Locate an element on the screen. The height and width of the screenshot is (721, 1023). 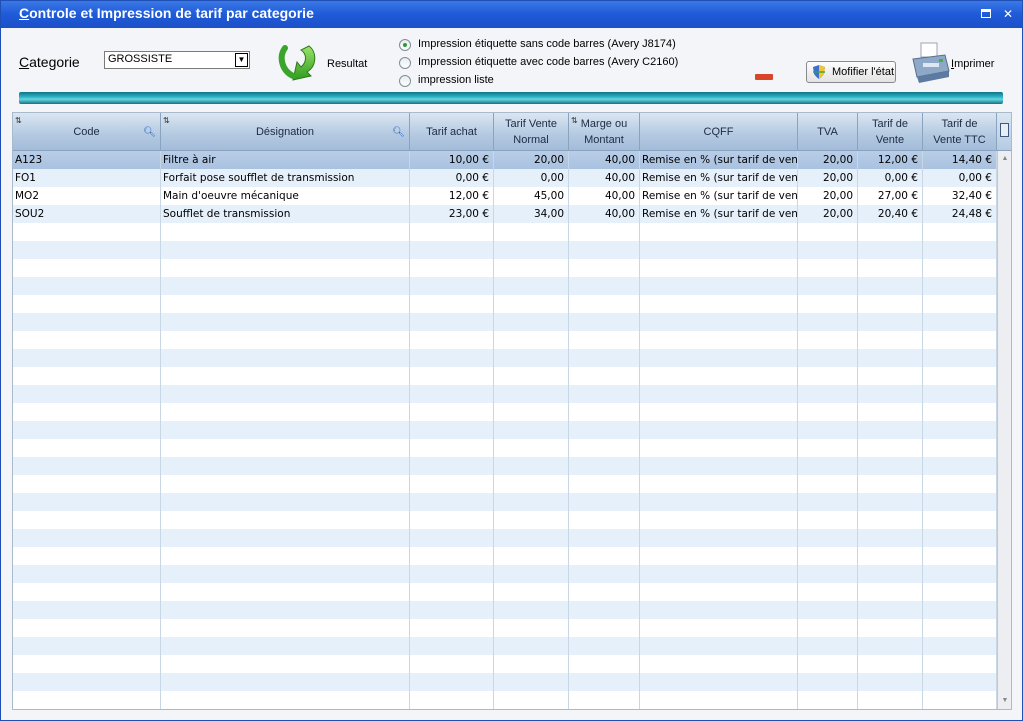
scroll-down-icon: ▼ is located at coordinates (1005, 701).